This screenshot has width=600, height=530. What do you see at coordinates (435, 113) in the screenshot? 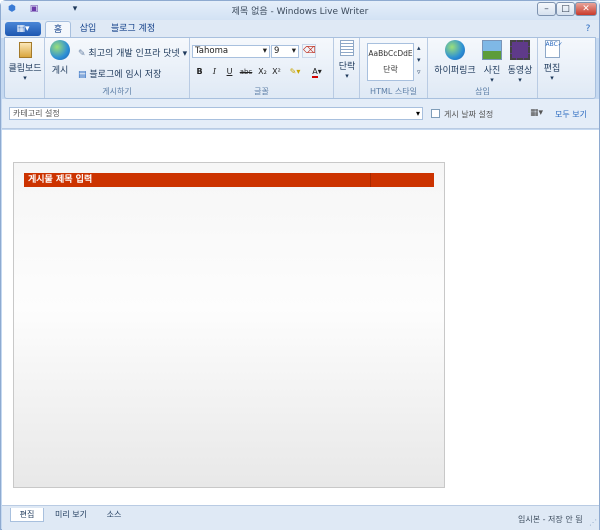
I see `publish-date-checkbox` at bounding box center [435, 113].